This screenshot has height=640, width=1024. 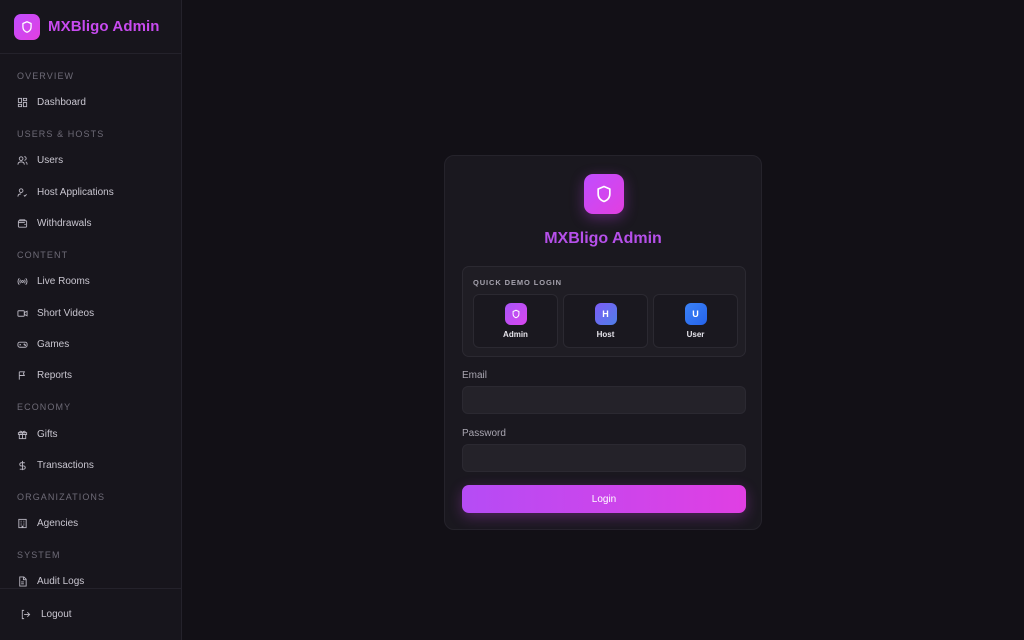 I want to click on admin-avatar, so click(x=515, y=314).